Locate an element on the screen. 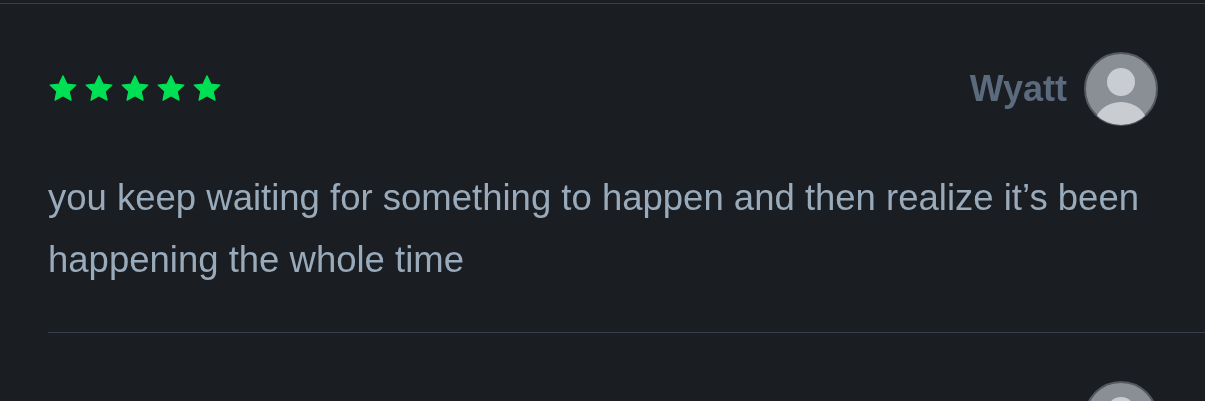 This screenshot has width=1205, height=401. reviewer-name: Wyatt is located at coordinates (1018, 89).